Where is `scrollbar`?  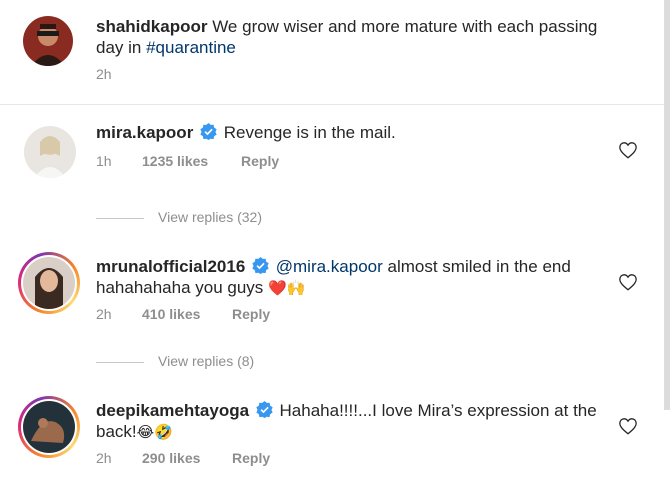
scrollbar is located at coordinates (667, 205).